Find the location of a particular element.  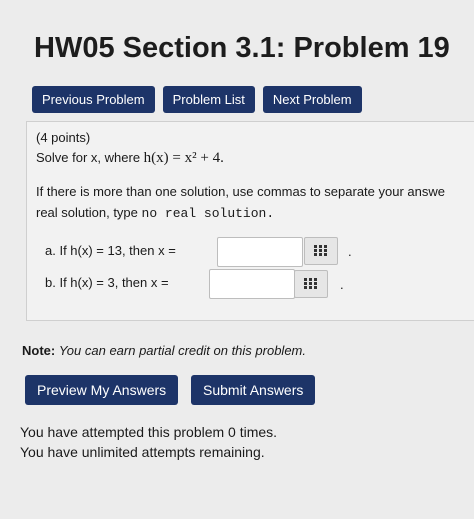

answer-b-input is located at coordinates (252, 284).